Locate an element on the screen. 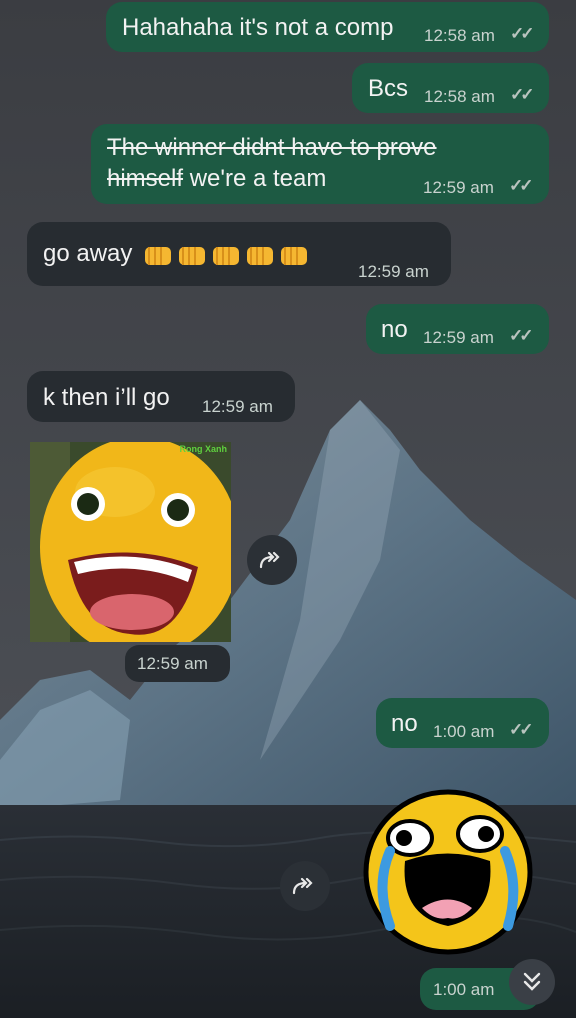 The height and width of the screenshot is (1018, 576). message-text: k then i’ll go is located at coordinates (106, 397).